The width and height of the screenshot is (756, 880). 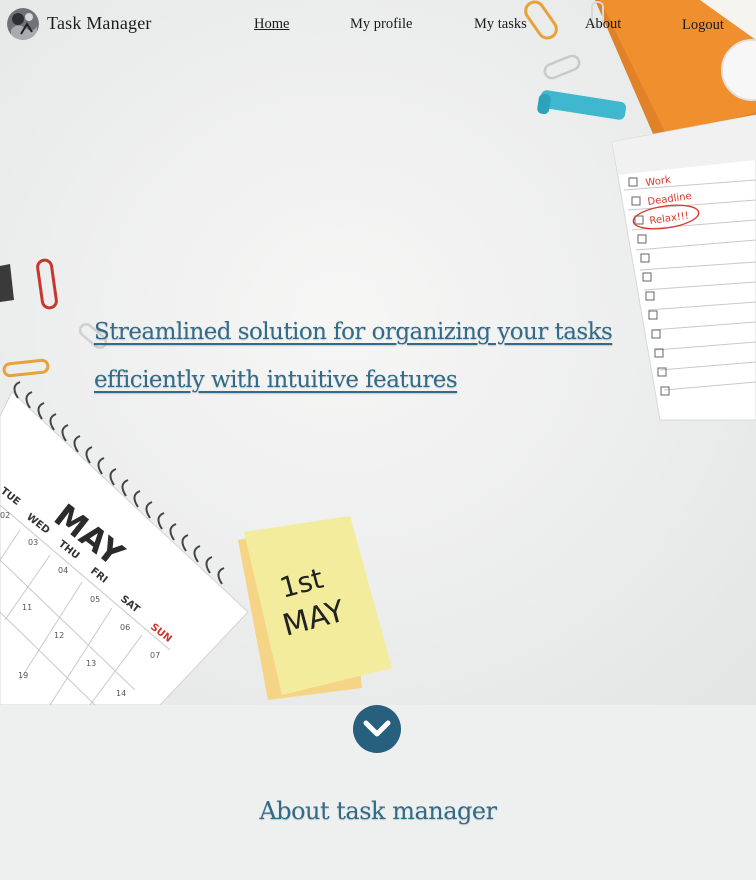 I want to click on calendar-date: 13, so click(x=91, y=663).